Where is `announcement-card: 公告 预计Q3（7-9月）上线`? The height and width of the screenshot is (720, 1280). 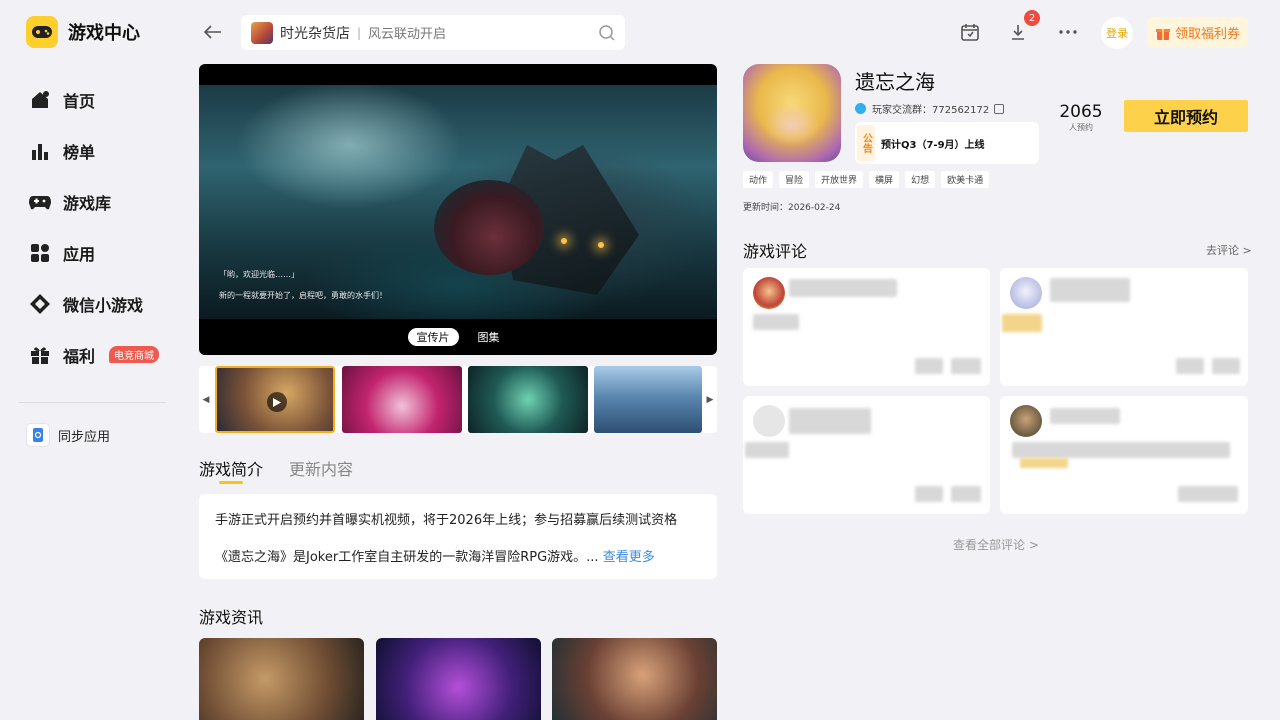
announcement-card: 公告 预计Q3（7-9月）上线 is located at coordinates (947, 143).